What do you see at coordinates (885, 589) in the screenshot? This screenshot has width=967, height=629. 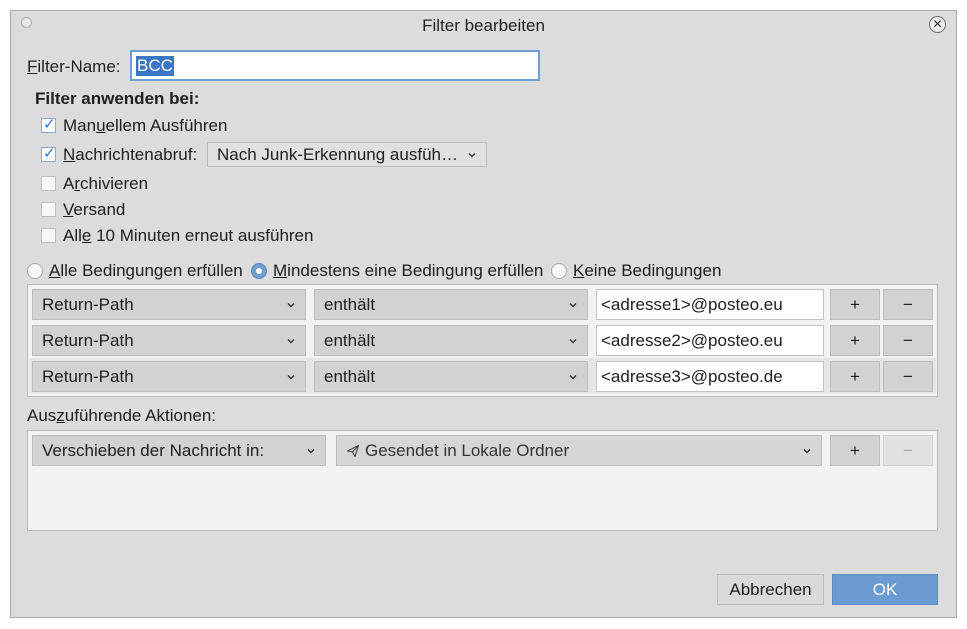 I see `ok-button: OK` at bounding box center [885, 589].